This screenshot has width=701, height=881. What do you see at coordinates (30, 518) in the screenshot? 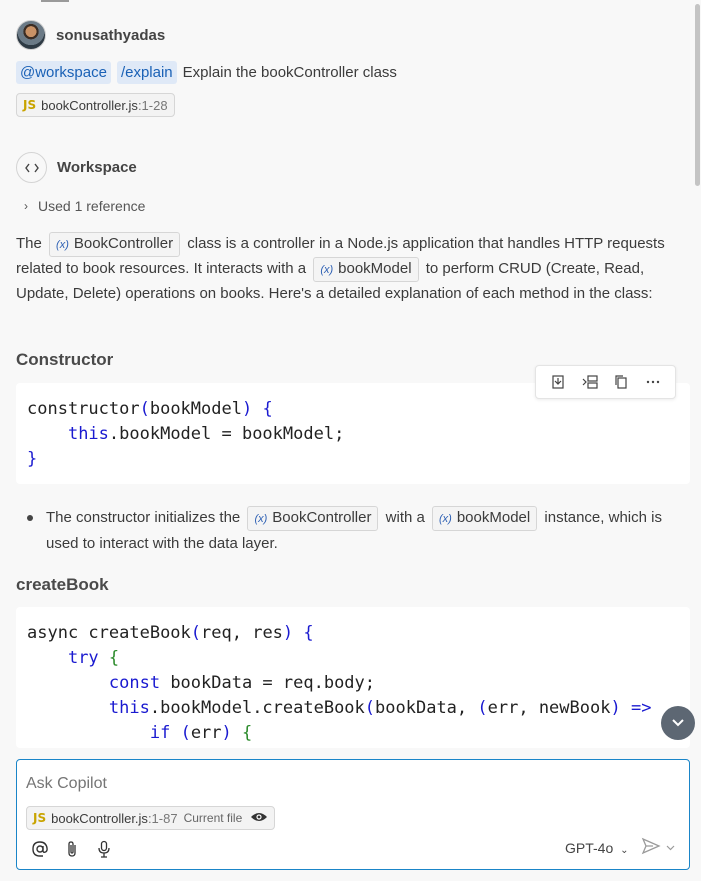
I see `bullet-dot` at bounding box center [30, 518].